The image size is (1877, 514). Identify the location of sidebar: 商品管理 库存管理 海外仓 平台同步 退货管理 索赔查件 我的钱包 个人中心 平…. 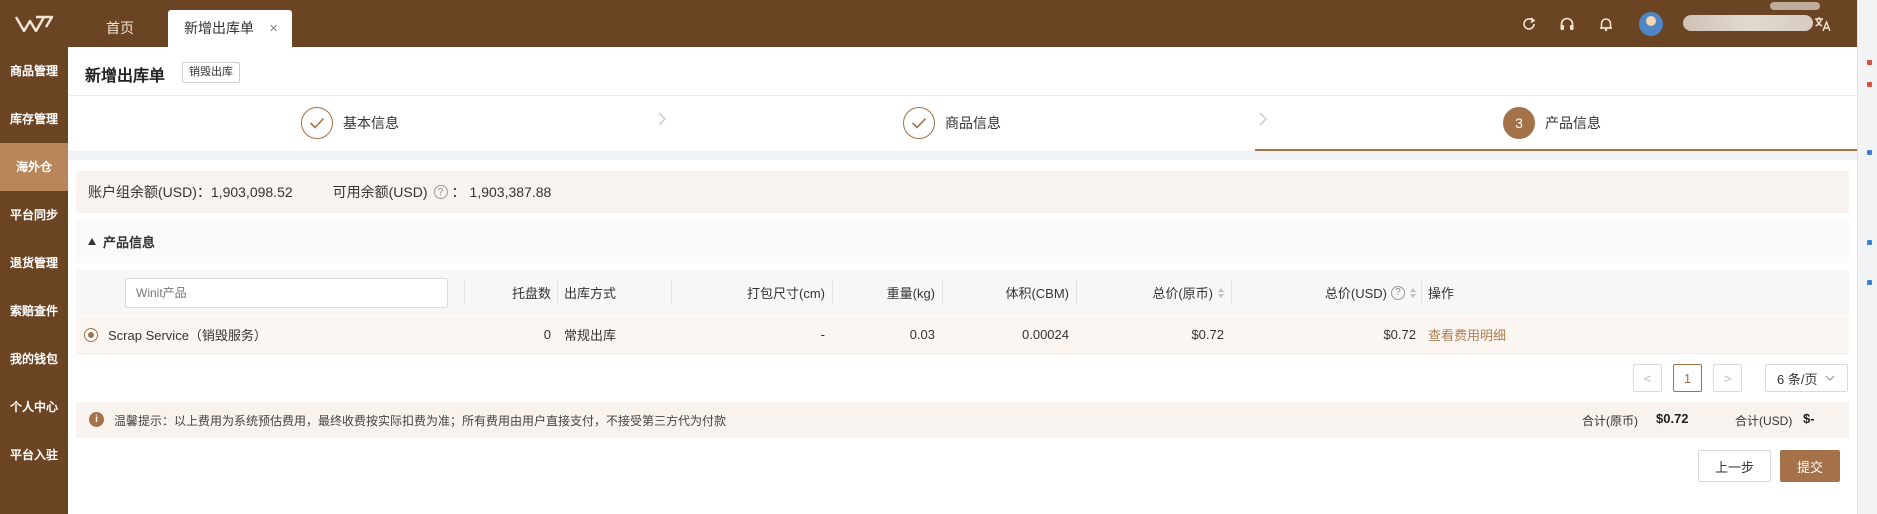
(34, 280).